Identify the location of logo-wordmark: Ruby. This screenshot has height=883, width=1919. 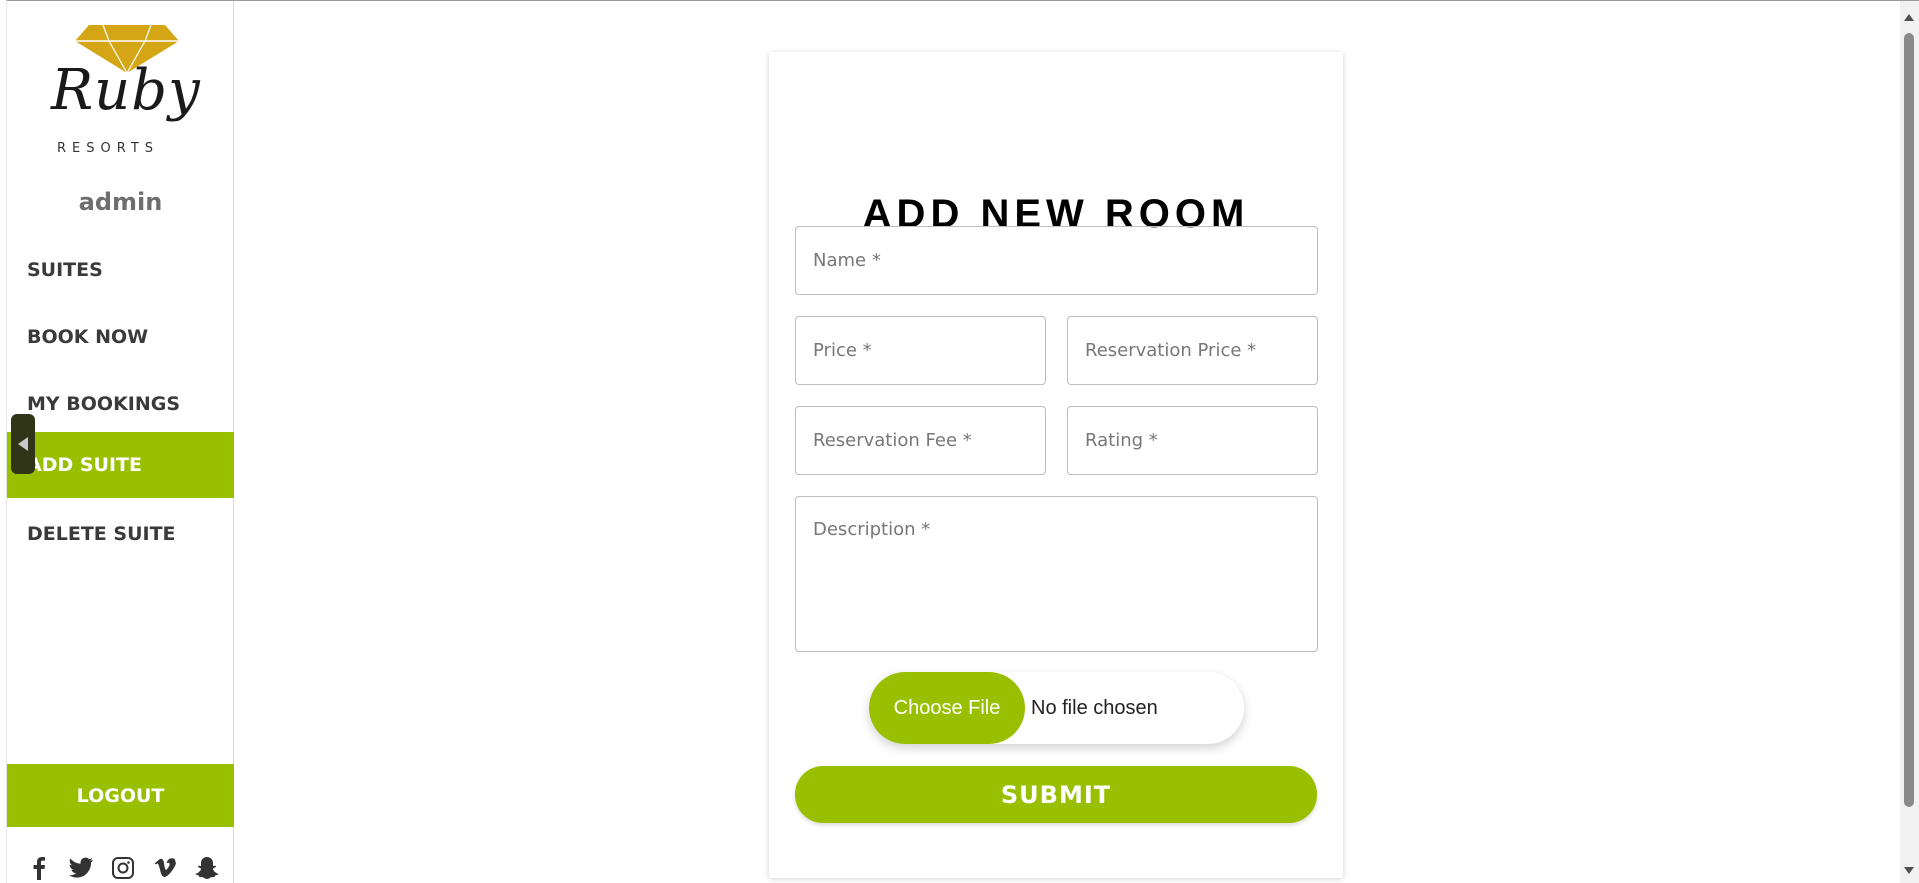
(126, 90).